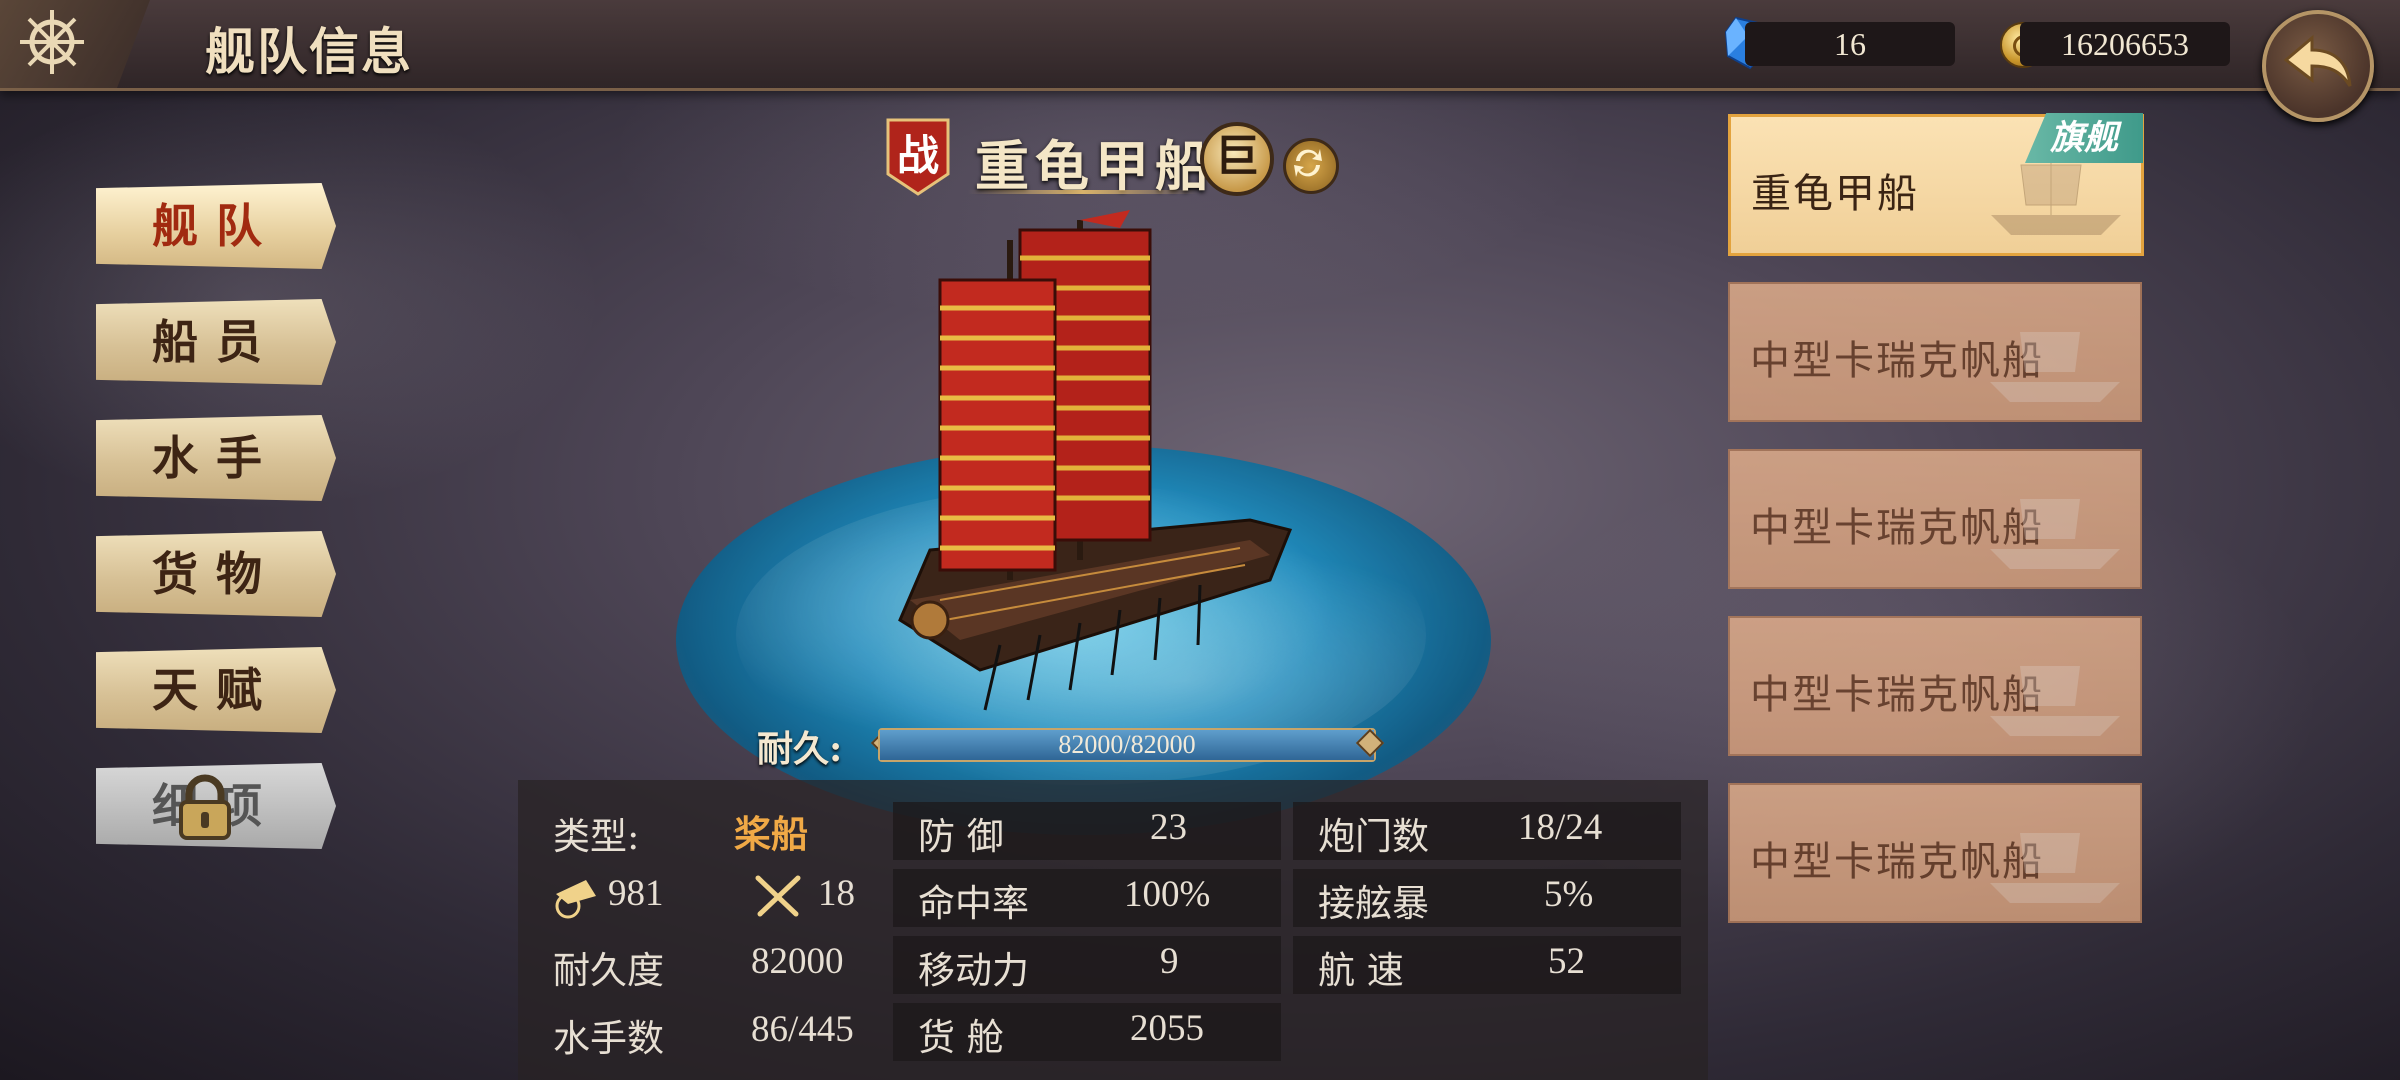 Image resolution: width=2400 pixels, height=1080 pixels. Describe the element at coordinates (1850, 44) in the screenshot. I see `gem-count: 16` at that location.